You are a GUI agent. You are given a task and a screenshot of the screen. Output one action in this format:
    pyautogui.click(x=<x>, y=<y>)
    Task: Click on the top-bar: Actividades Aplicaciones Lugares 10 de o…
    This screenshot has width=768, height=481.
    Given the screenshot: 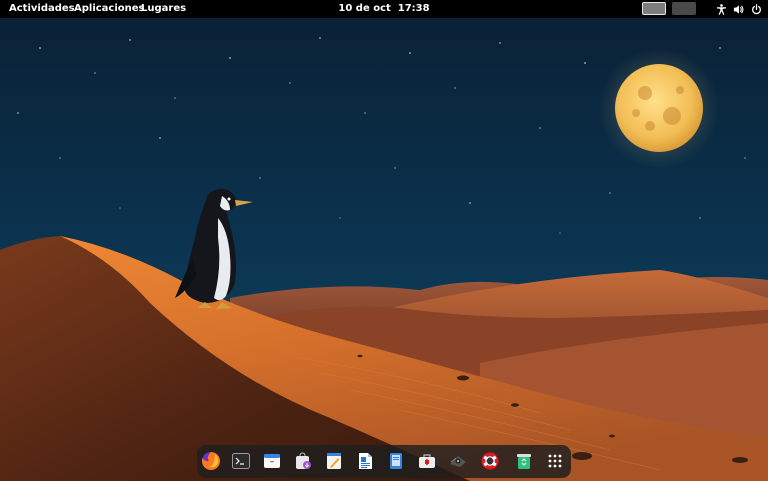 What is the action you would take?
    pyautogui.click(x=384, y=9)
    